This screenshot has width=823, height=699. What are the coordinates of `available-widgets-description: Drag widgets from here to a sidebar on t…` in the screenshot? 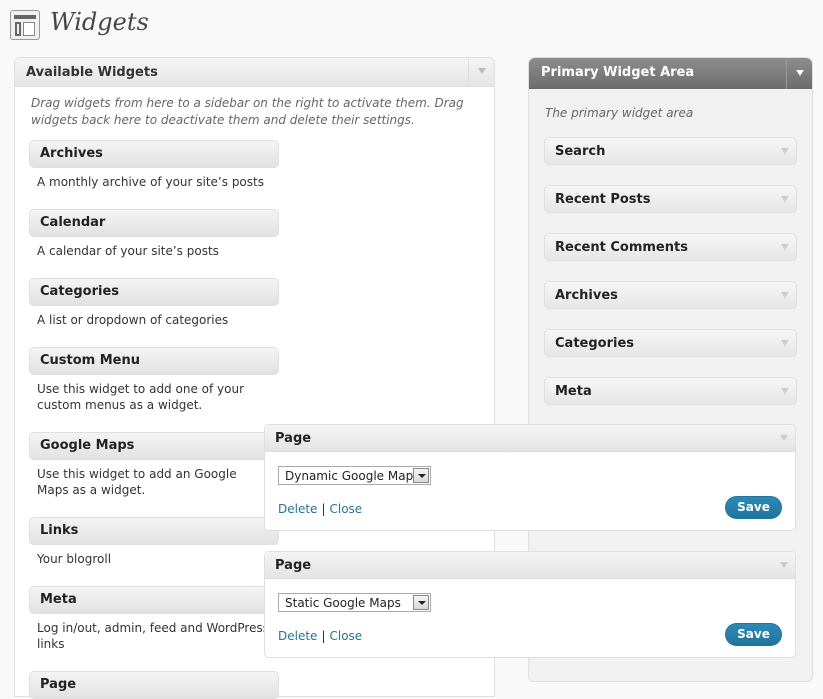 It's located at (247, 111).